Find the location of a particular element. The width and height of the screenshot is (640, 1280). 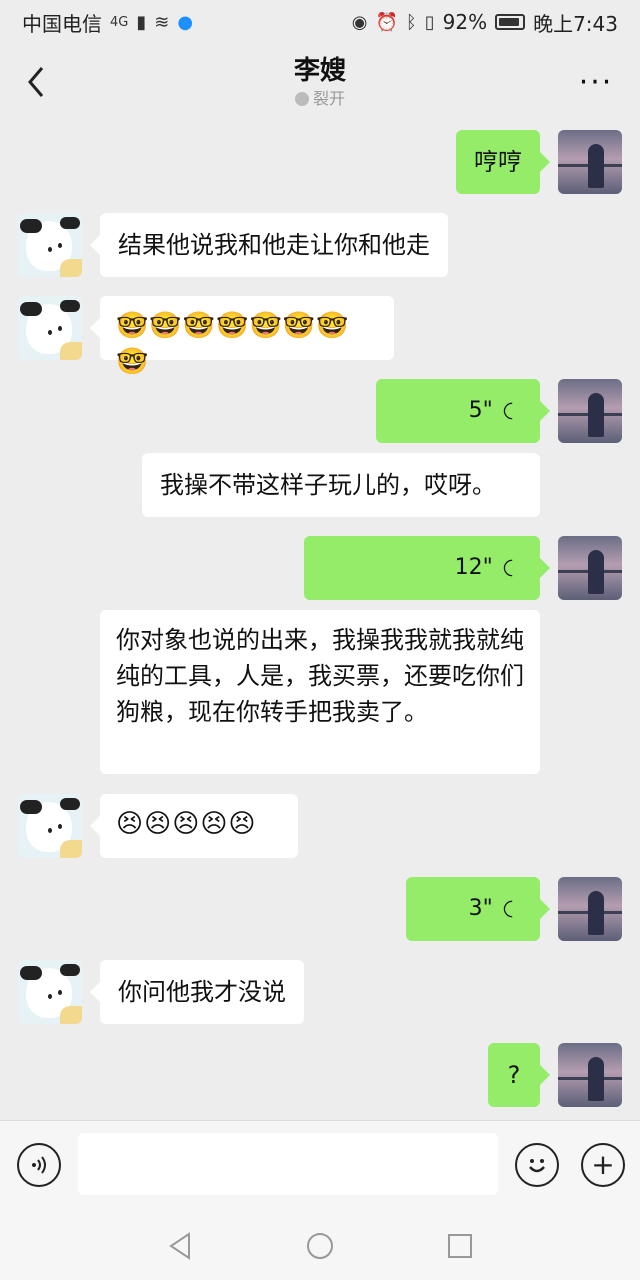

voice-message: 3" ◡ is located at coordinates (478, 909).